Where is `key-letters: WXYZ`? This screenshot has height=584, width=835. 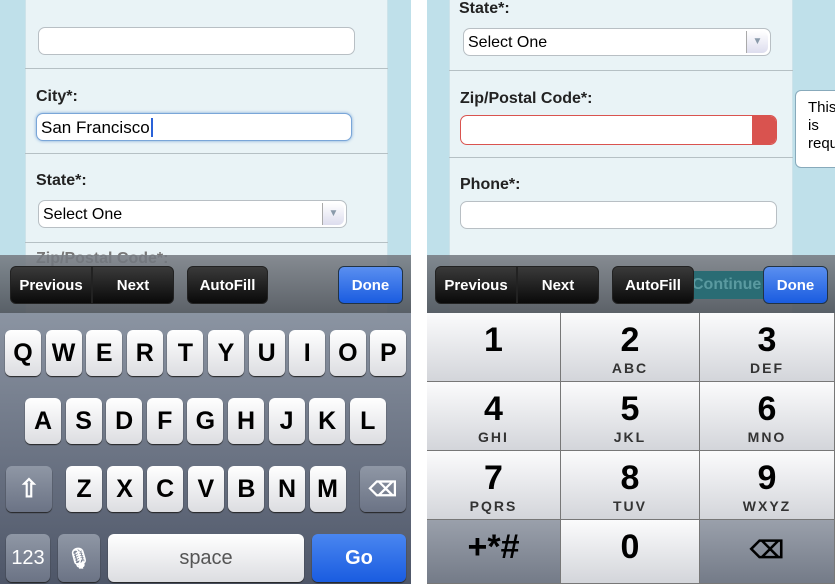 key-letters: WXYZ is located at coordinates (767, 506).